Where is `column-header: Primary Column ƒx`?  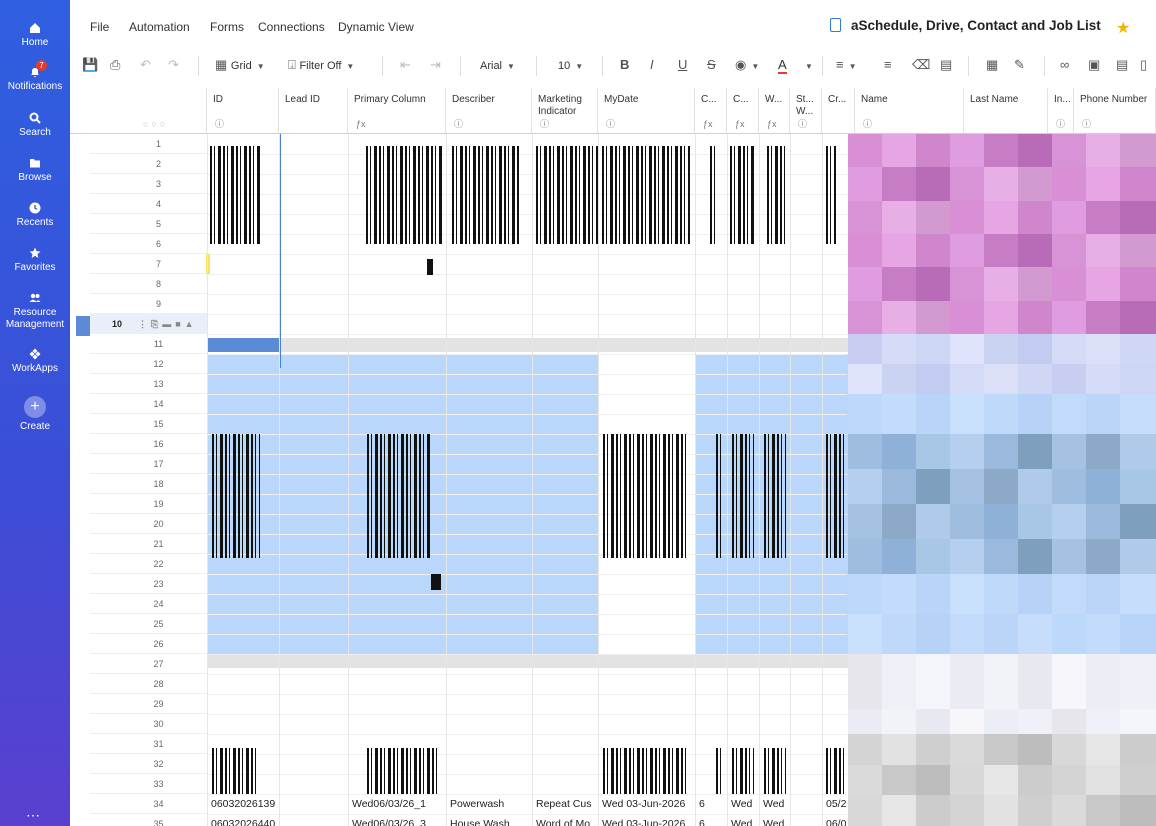 column-header: Primary Column ƒx is located at coordinates (397, 111).